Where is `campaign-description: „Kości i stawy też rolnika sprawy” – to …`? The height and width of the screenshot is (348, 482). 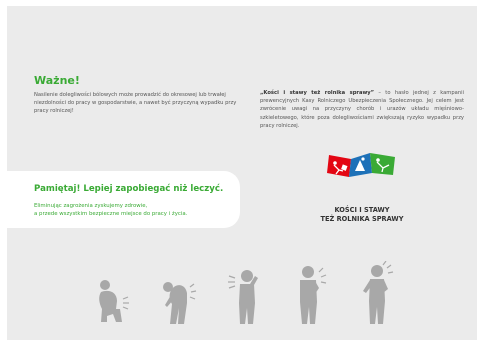 campaign-description: „Kości i stawy też rolnika sprawy” – to … is located at coordinates (362, 109).